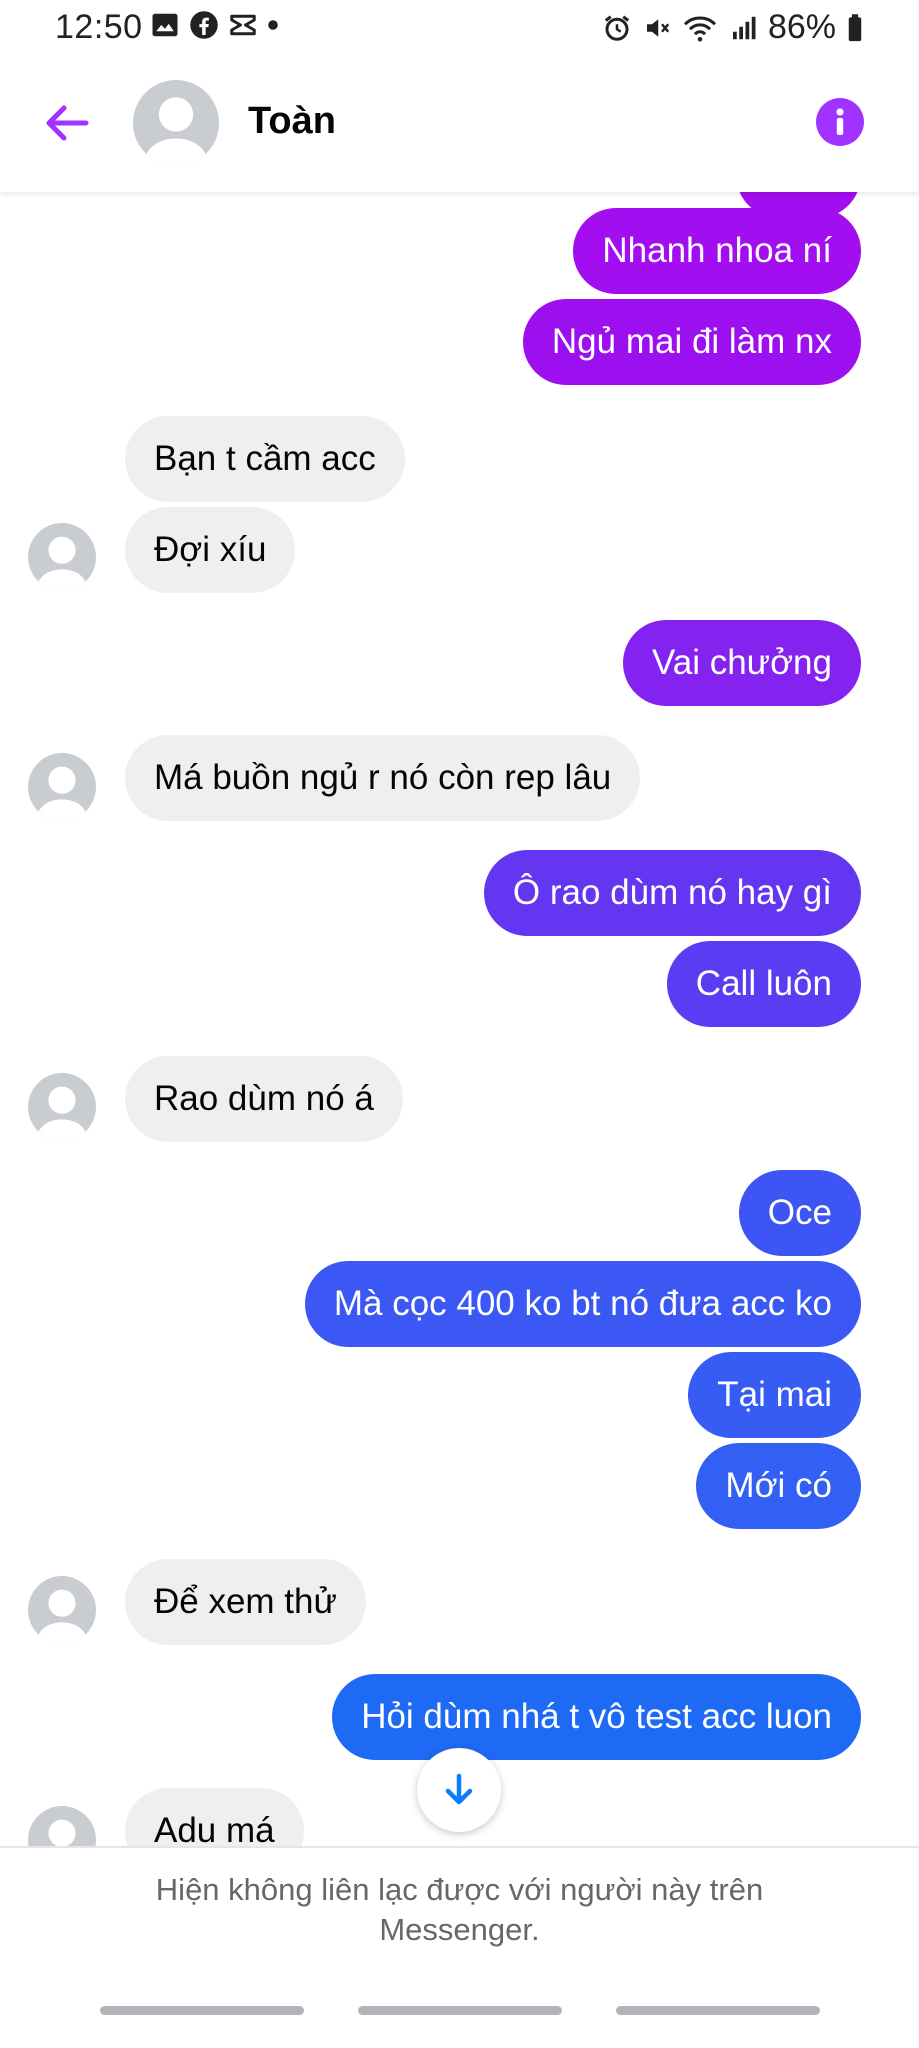 This screenshot has height=2048, width=919. Describe the element at coordinates (383, 778) in the screenshot. I see `message-bubble-incoming: Má buồn ngủ r nó còn rep lâu` at that location.